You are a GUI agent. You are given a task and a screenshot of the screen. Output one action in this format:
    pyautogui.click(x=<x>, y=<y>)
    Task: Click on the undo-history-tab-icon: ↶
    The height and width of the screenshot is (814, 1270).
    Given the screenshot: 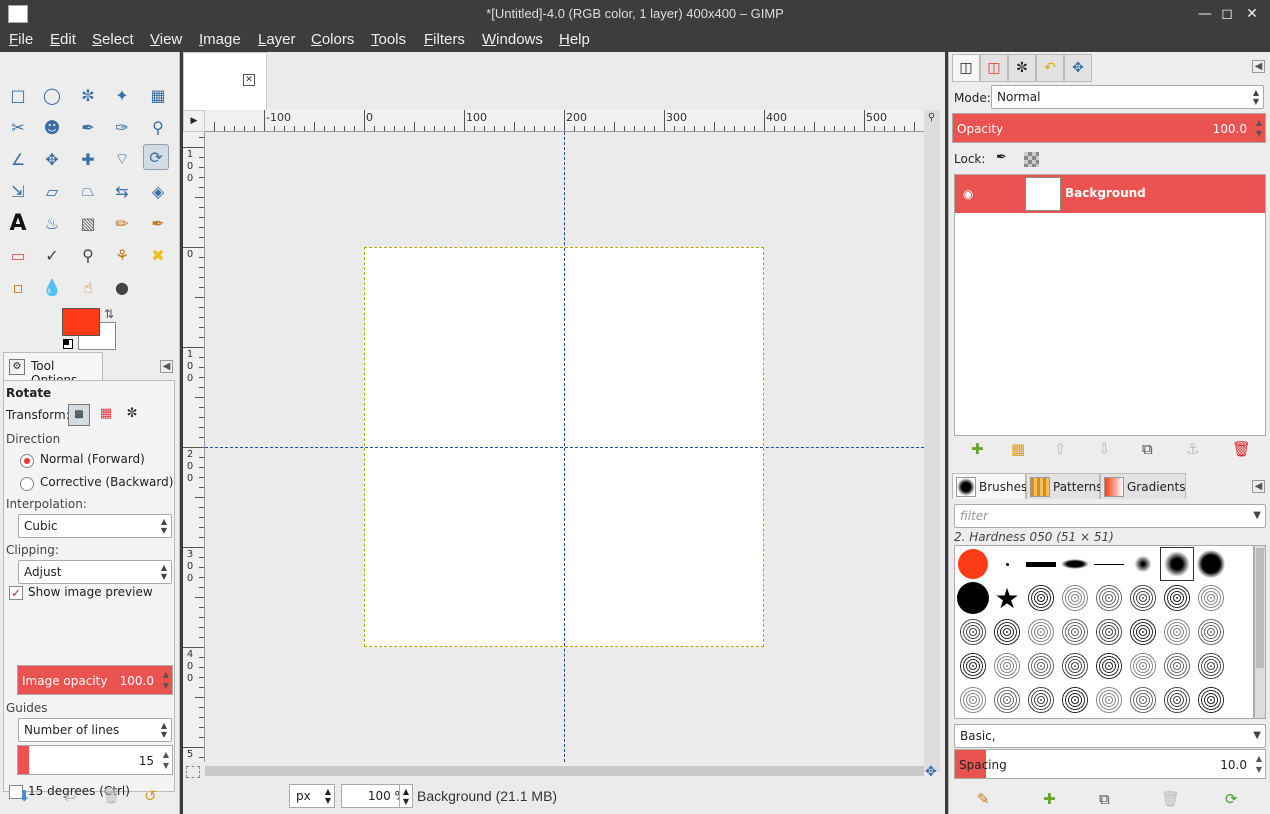 What is the action you would take?
    pyautogui.click(x=1050, y=68)
    